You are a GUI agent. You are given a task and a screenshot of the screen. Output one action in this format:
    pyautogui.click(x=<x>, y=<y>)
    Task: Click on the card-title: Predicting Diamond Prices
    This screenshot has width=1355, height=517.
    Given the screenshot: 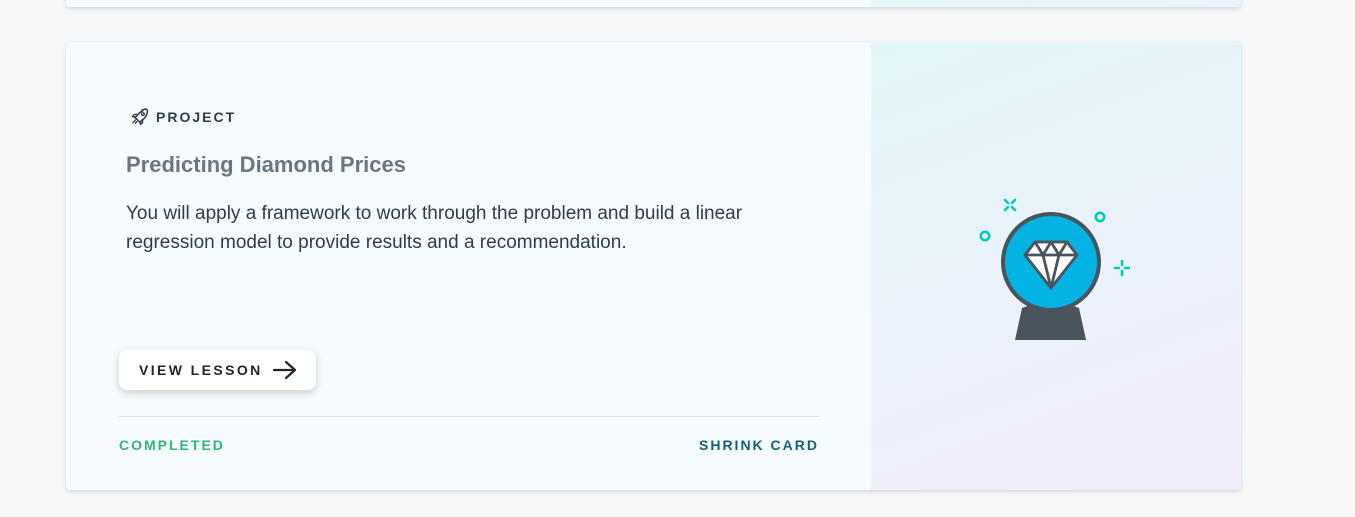 What is the action you would take?
    pyautogui.click(x=266, y=164)
    